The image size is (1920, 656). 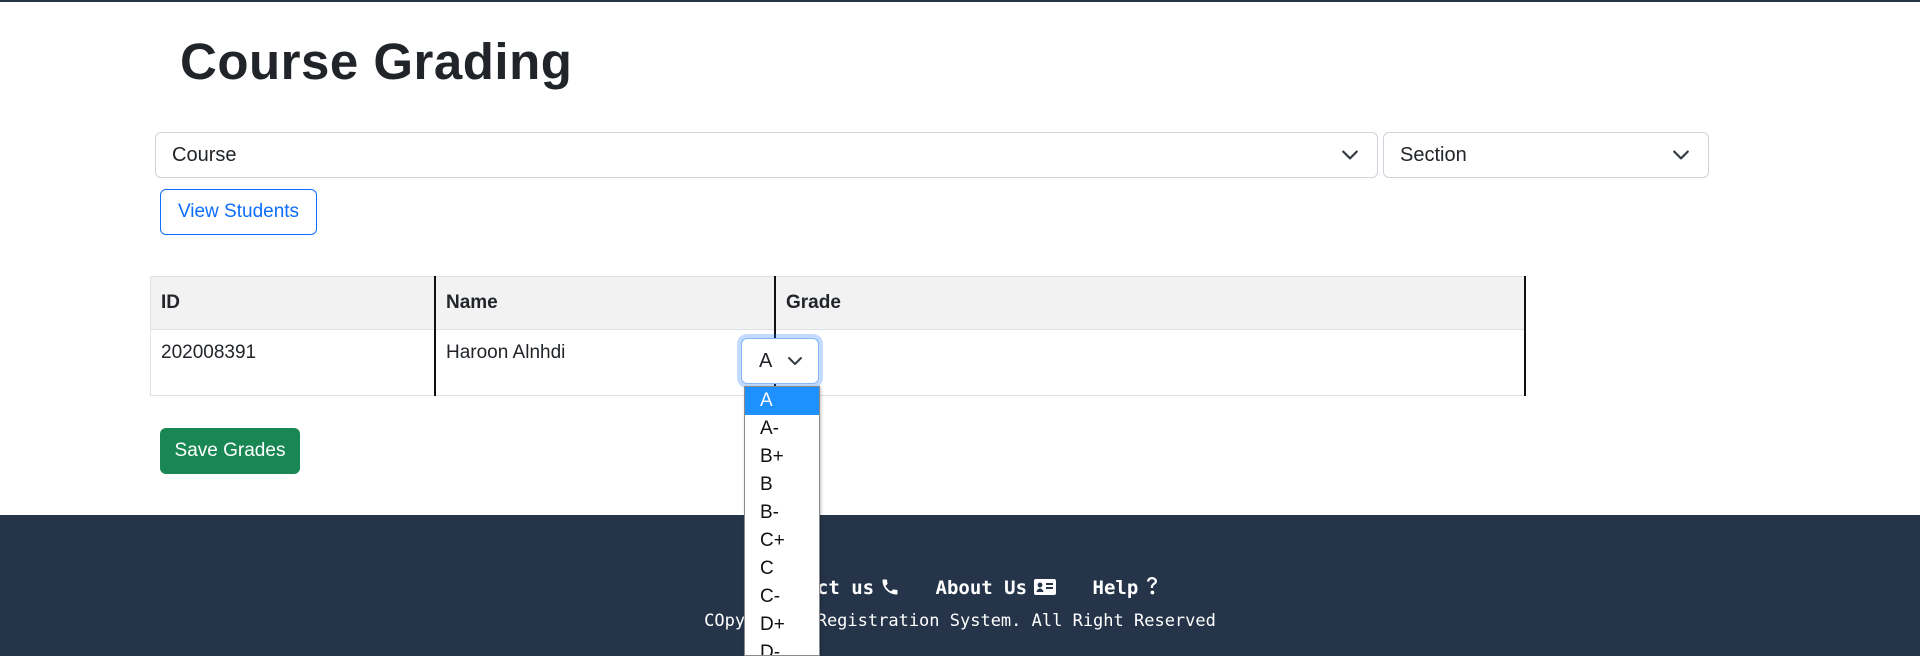 I want to click on grade-option: C, so click(x=782, y=569).